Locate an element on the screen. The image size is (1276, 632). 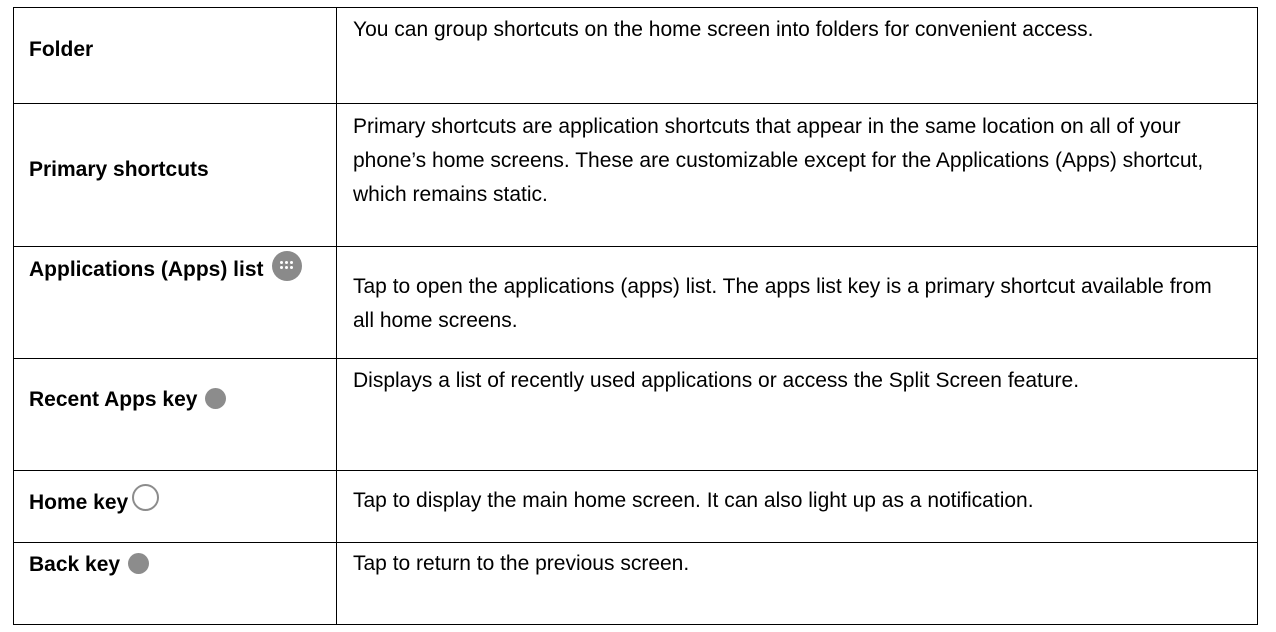
term-cell: Primary shortcuts is located at coordinates (175, 175).